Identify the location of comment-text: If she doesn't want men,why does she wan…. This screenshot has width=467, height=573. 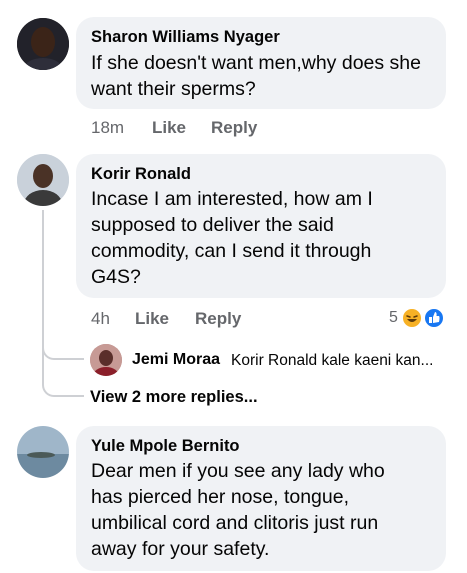
(256, 76).